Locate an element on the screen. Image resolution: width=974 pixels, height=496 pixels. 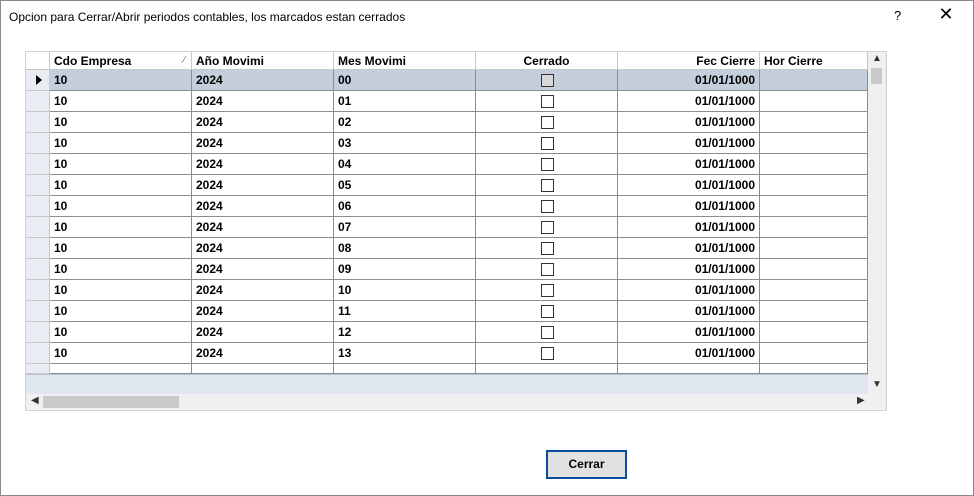
column-header-fec-cierre: Fec Cierre is located at coordinates (689, 61).